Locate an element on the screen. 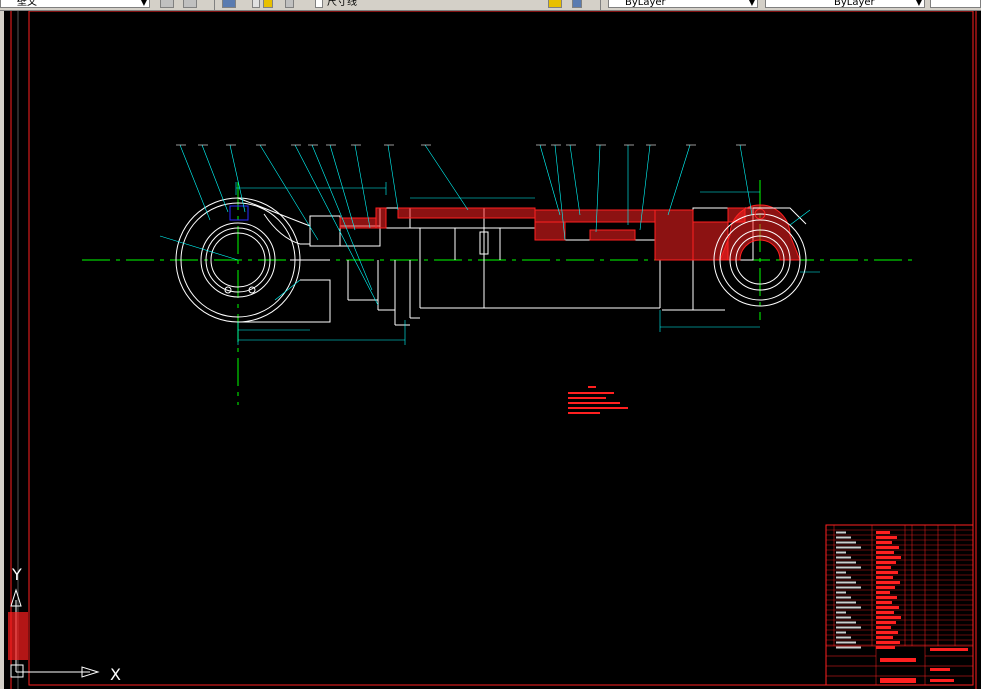  save-icon is located at coordinates (167, 4).